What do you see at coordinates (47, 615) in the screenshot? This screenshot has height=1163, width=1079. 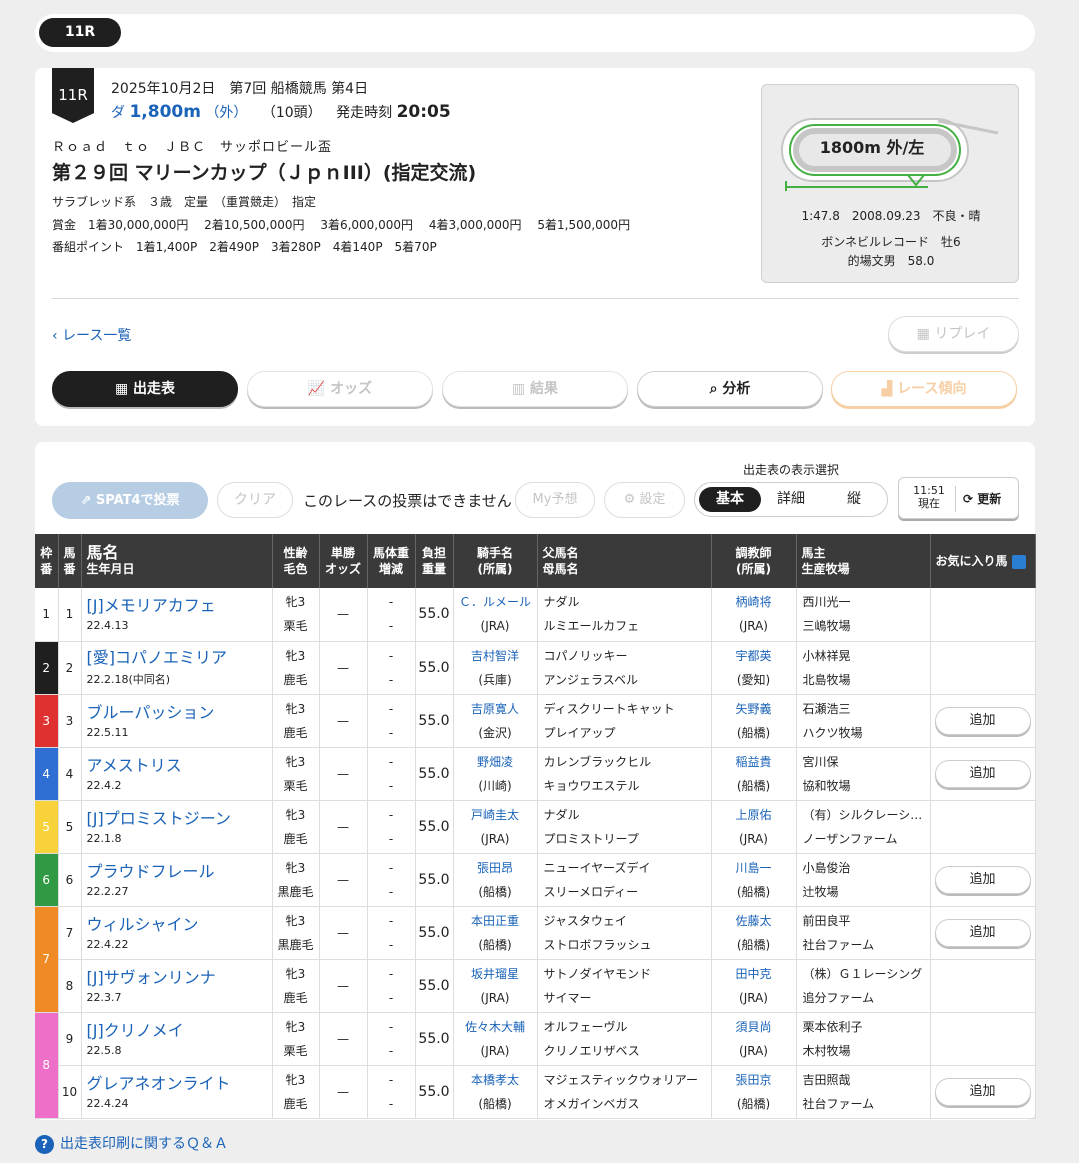 I see `waku-cell: 1` at bounding box center [47, 615].